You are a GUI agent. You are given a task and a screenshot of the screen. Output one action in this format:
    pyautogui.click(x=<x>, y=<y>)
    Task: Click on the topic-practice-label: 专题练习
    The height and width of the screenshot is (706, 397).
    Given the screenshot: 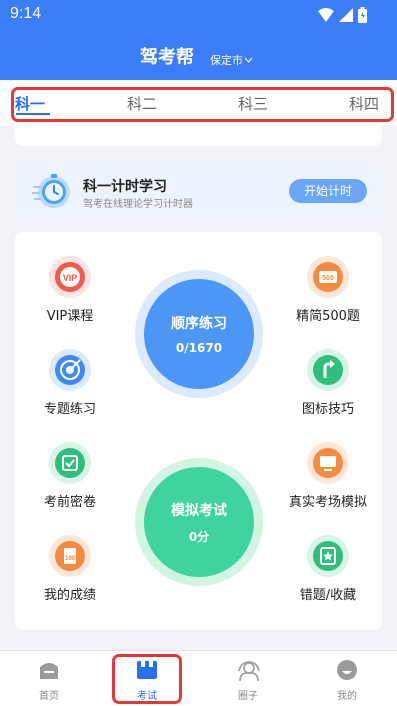 What is the action you would take?
    pyautogui.click(x=69, y=409)
    